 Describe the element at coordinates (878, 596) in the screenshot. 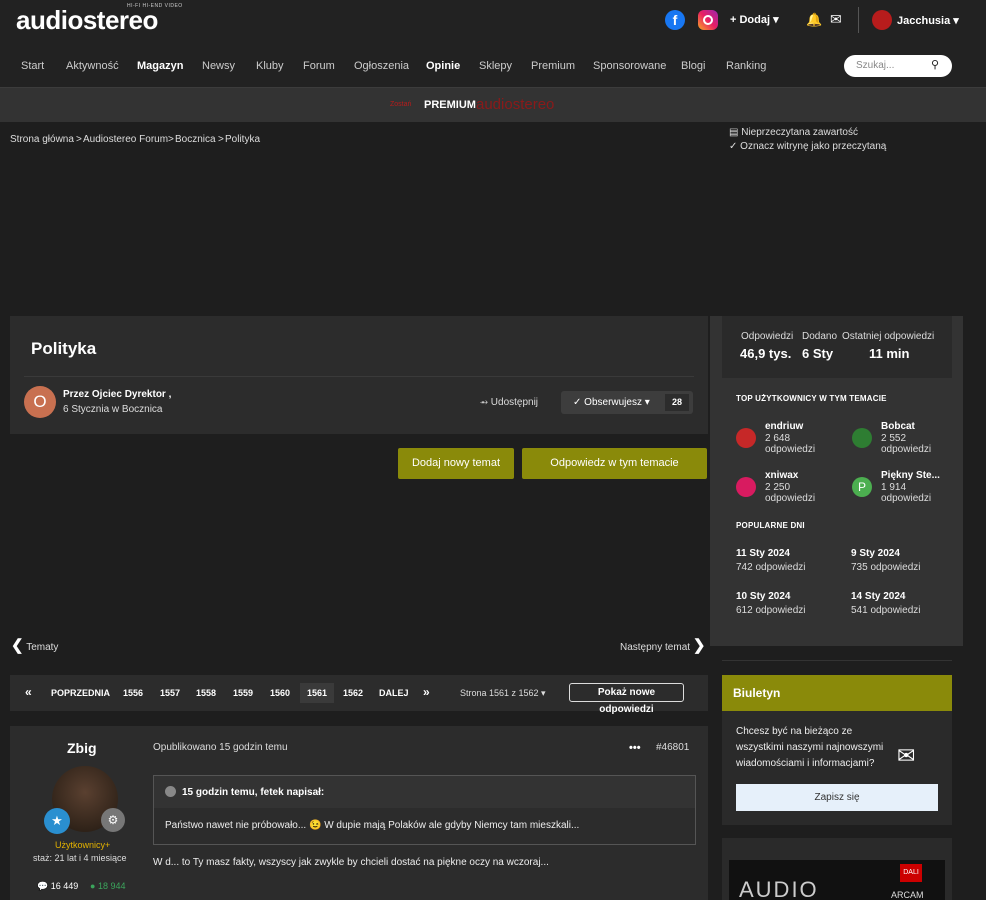

I see `popular-day-date: 14 Sty 2024` at that location.